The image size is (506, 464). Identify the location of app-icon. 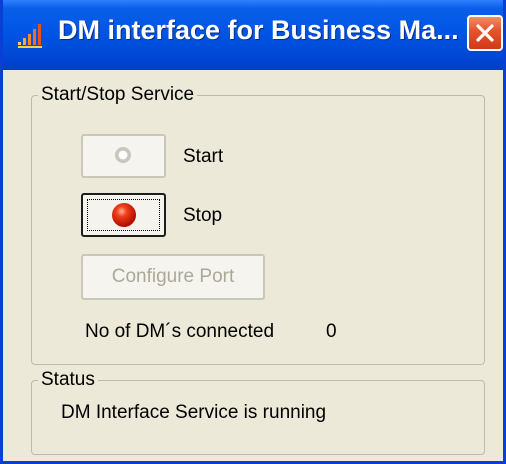
(30, 36).